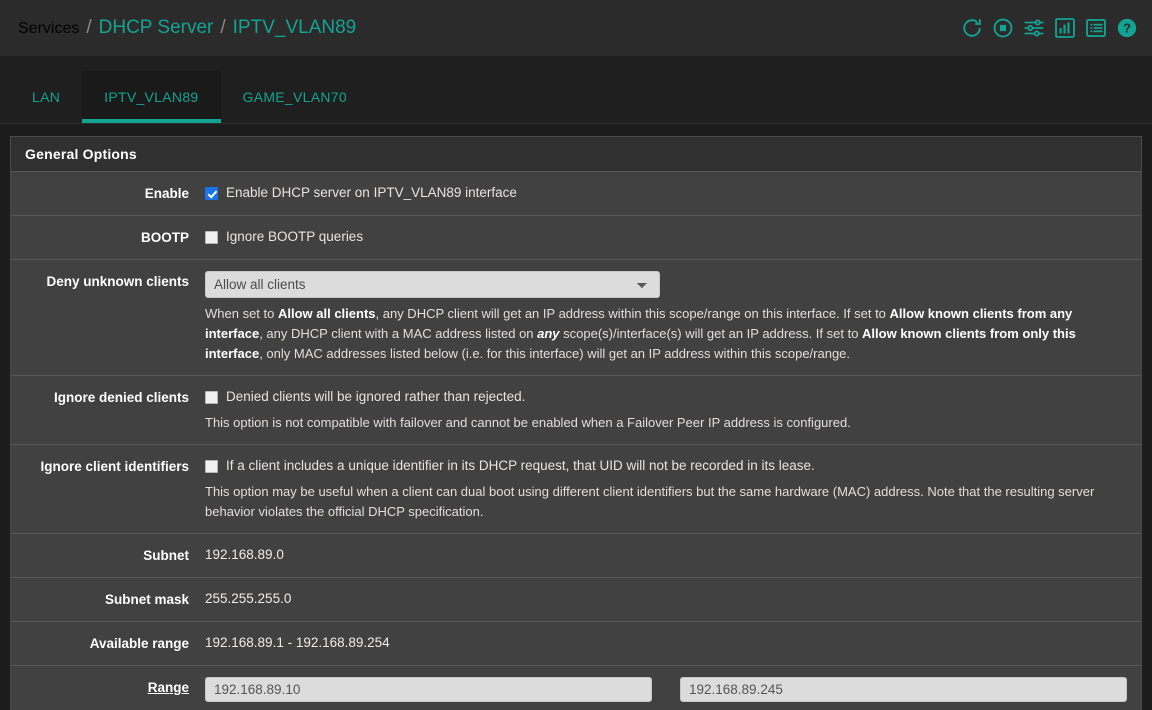 The image size is (1152, 710). Describe the element at coordinates (121, 397) in the screenshot. I see `label-ignore-denied-clients: Ignore denied clients` at that location.